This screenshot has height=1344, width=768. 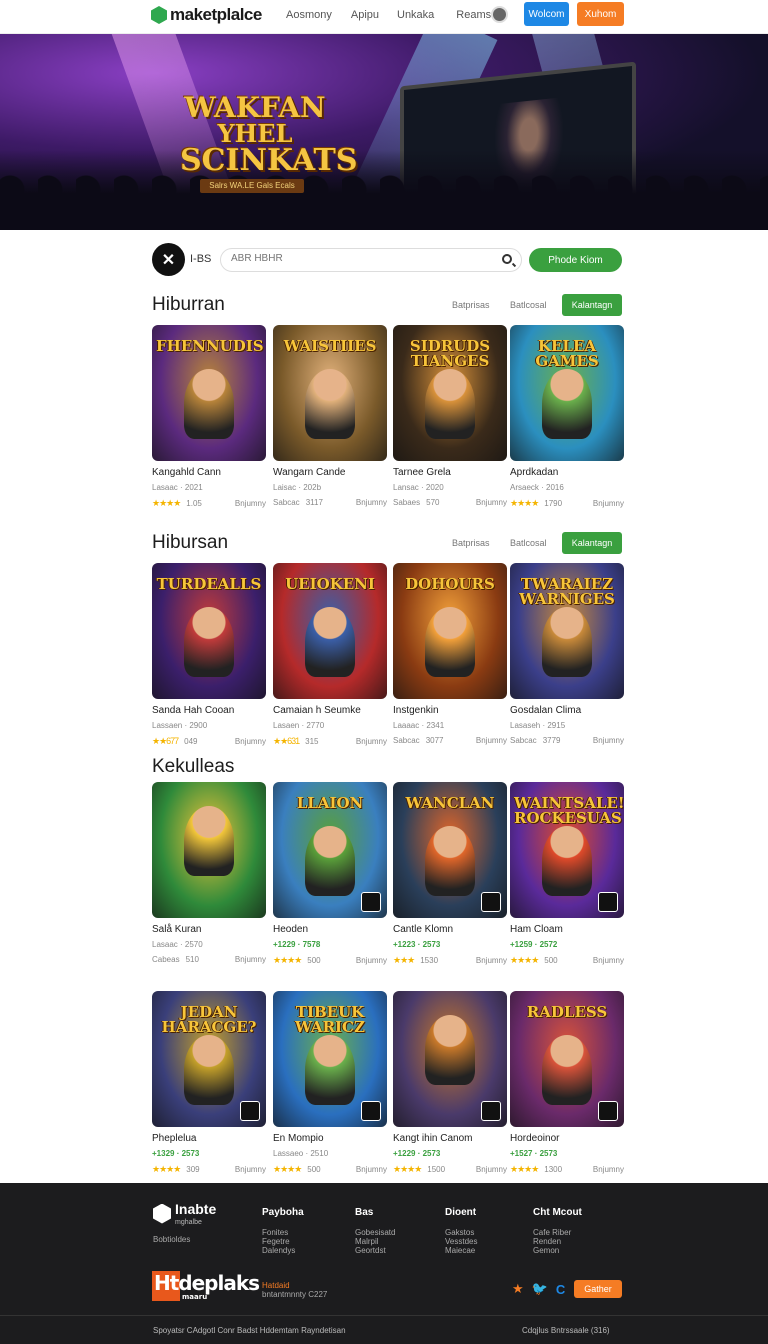 What do you see at coordinates (450, 929) in the screenshot?
I see `product-name: Cantle Klomn` at bounding box center [450, 929].